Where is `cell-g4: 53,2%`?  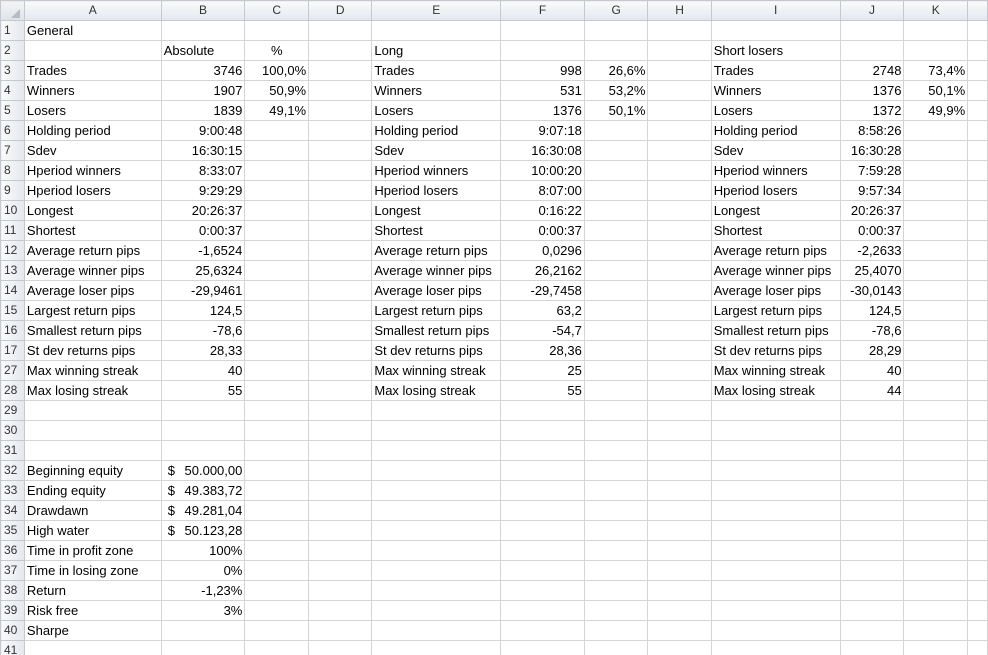 cell-g4: 53,2% is located at coordinates (616, 90).